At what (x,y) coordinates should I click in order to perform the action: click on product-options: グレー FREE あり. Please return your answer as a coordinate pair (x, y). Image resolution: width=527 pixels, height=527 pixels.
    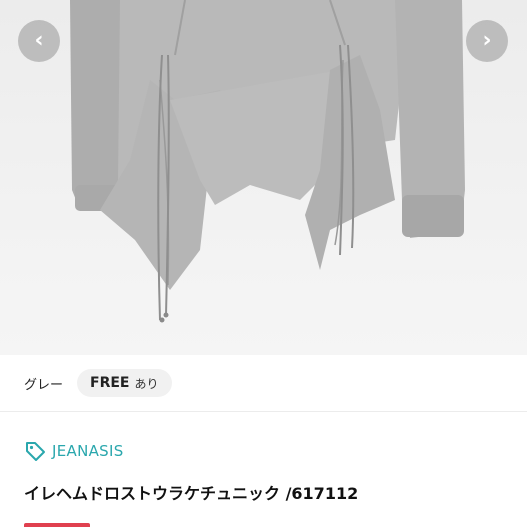
    Looking at the image, I should click on (263, 383).